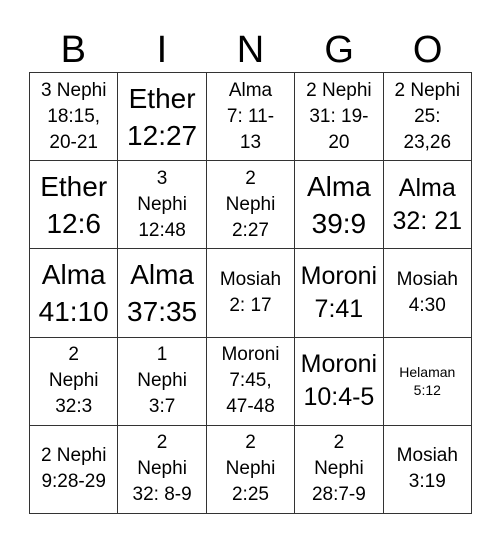  What do you see at coordinates (427, 117) in the screenshot?
I see `bingo-cell: 2 Nephi 25: 23,26` at bounding box center [427, 117].